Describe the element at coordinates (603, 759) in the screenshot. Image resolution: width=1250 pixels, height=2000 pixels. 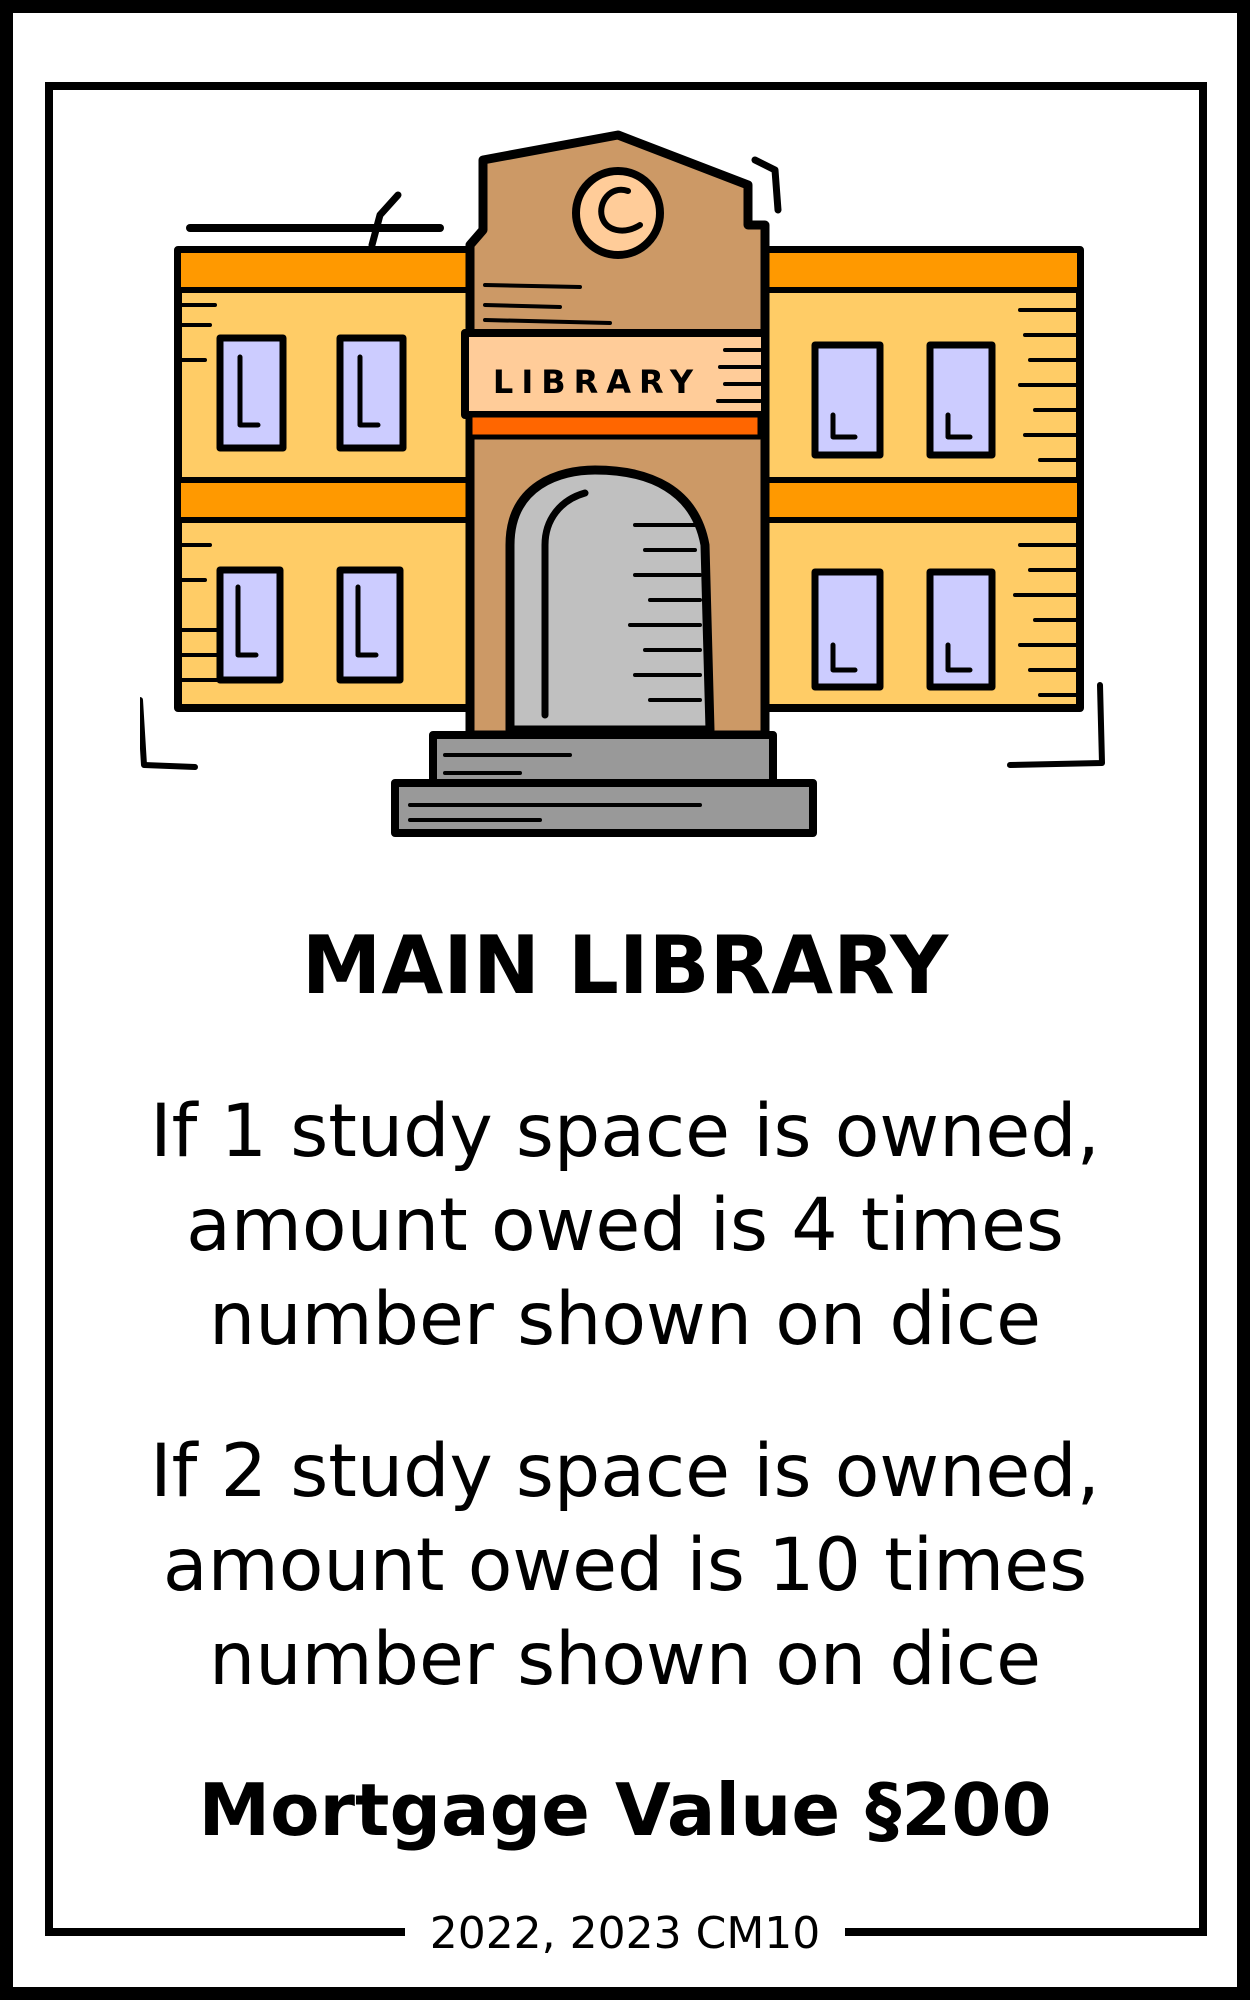
I see `top-step` at that location.